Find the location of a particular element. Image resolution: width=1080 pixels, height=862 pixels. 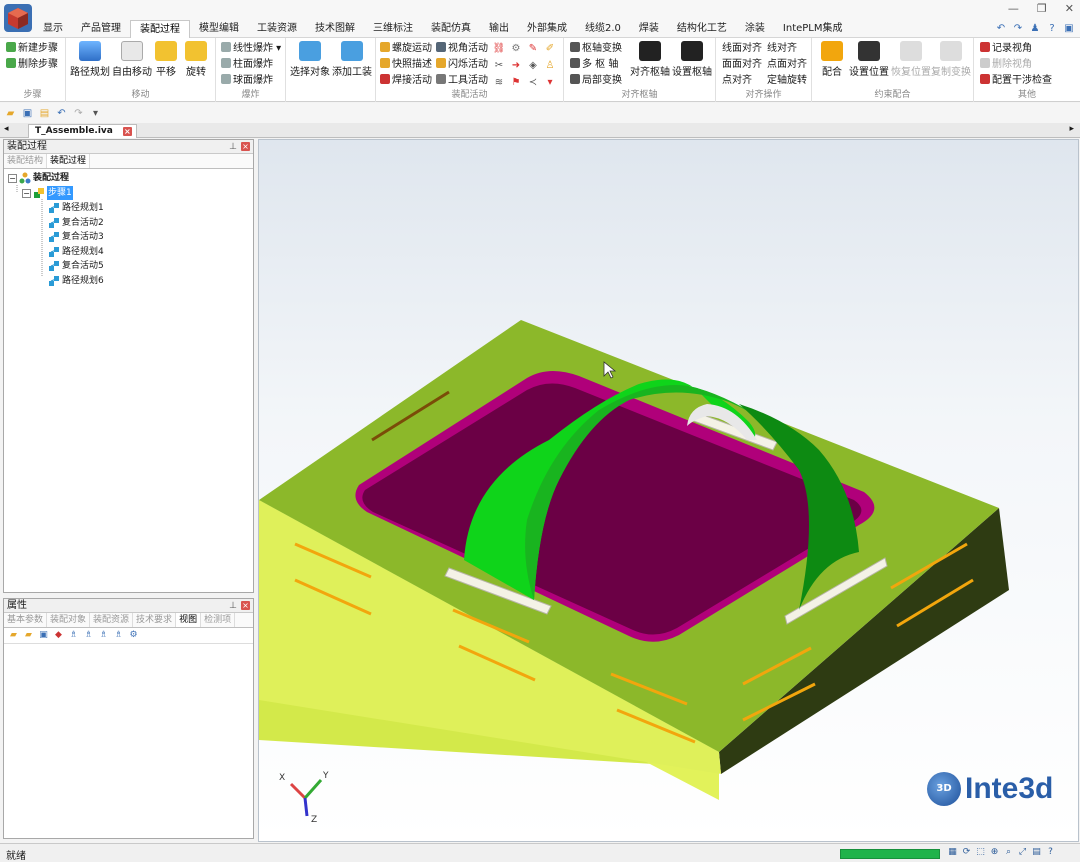

assembly-tab: 装配结构 is located at coordinates (26, 161).